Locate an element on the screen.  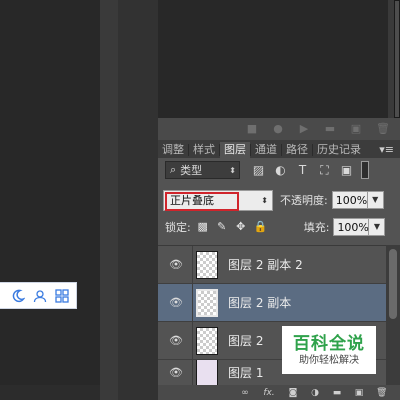
filter-kind-select: ⌕ 类型 ⬍ is located at coordinates (202, 170).